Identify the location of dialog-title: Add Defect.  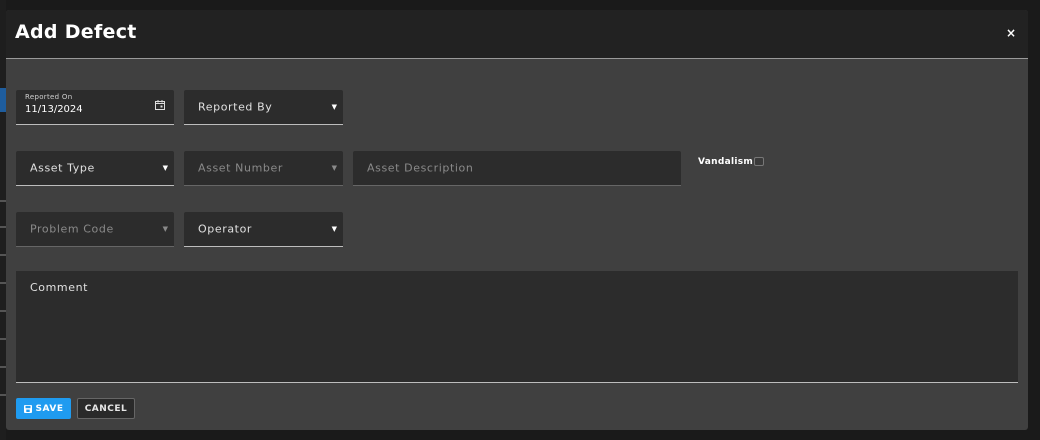
(76, 32).